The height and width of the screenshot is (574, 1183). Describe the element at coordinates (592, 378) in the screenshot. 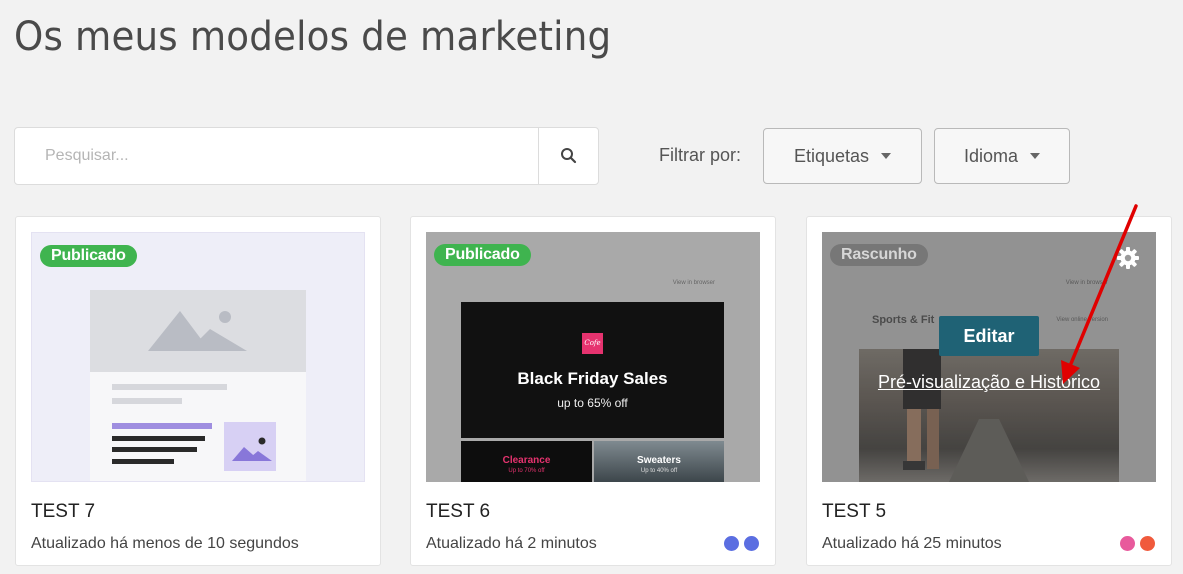

I see `hero-headline: Black Friday Sales` at that location.